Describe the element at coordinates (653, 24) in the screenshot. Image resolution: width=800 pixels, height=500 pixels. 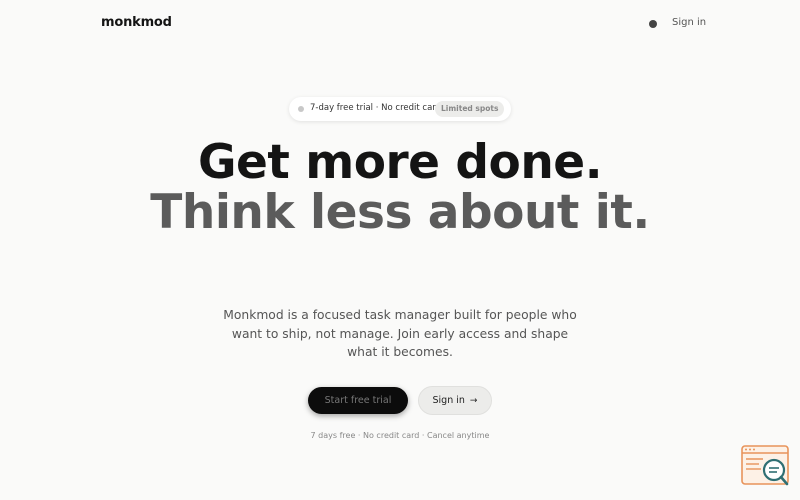
I see `theme-toggle-icon` at that location.